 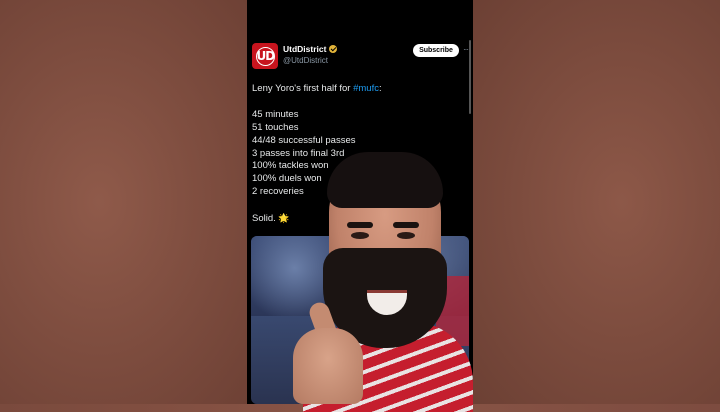 I want to click on eyebrow-left, so click(x=360, y=225).